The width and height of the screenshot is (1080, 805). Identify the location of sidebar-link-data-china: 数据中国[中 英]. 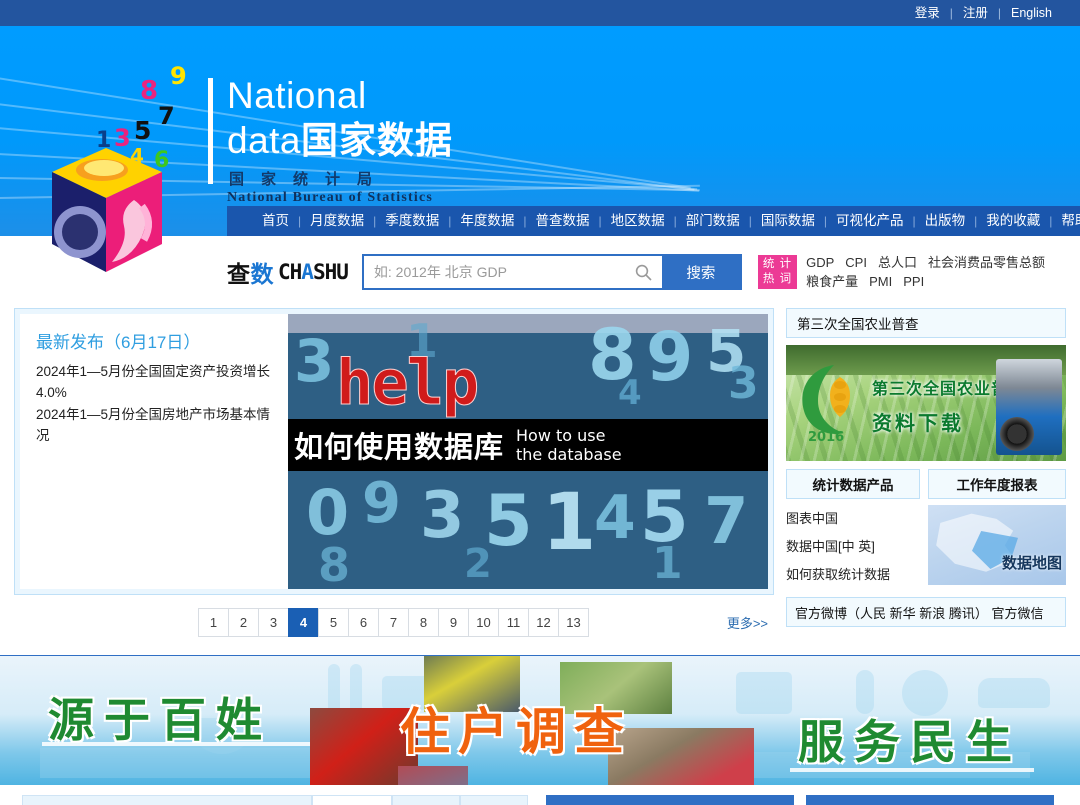
(853, 547).